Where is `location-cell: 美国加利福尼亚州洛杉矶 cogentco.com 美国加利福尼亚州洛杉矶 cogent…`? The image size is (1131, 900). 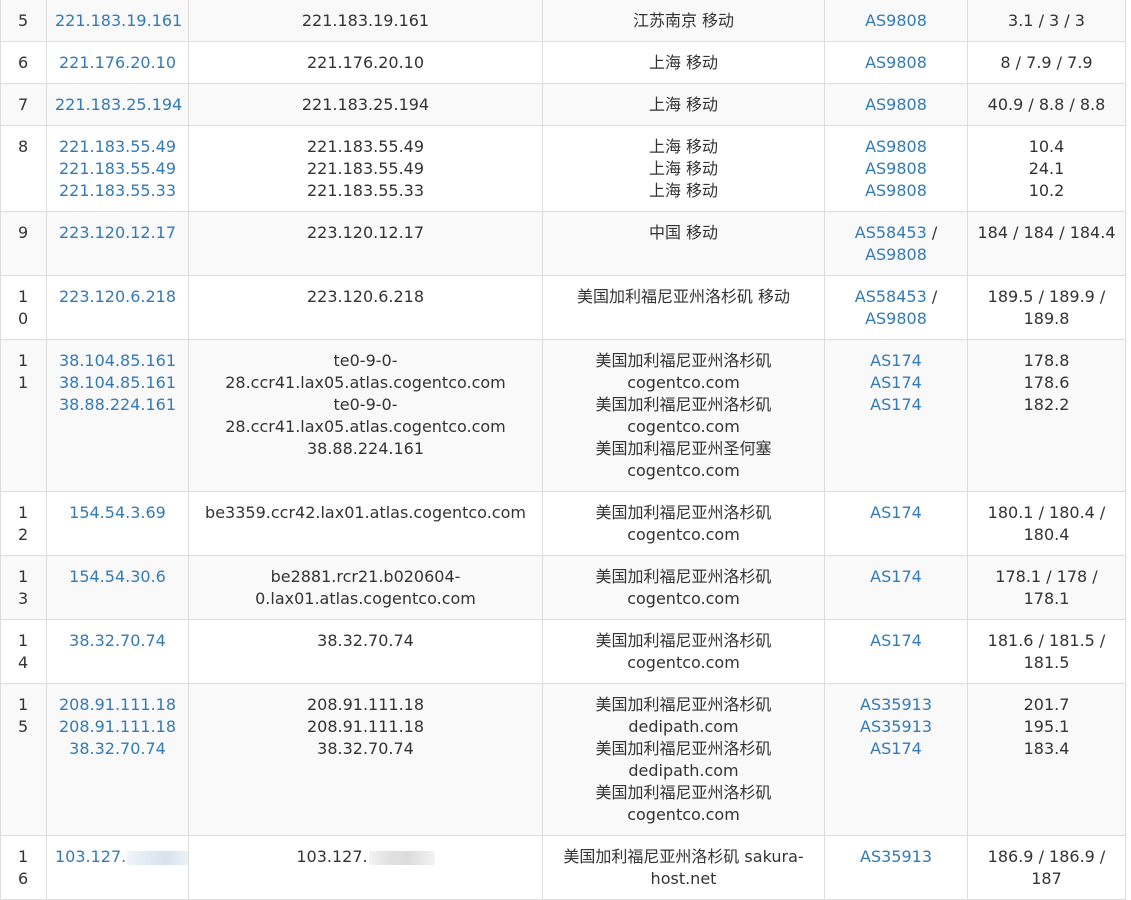 location-cell: 美国加利福尼亚州洛杉矶 cogentco.com 美国加利福尼亚州洛杉矶 cogent… is located at coordinates (683, 415).